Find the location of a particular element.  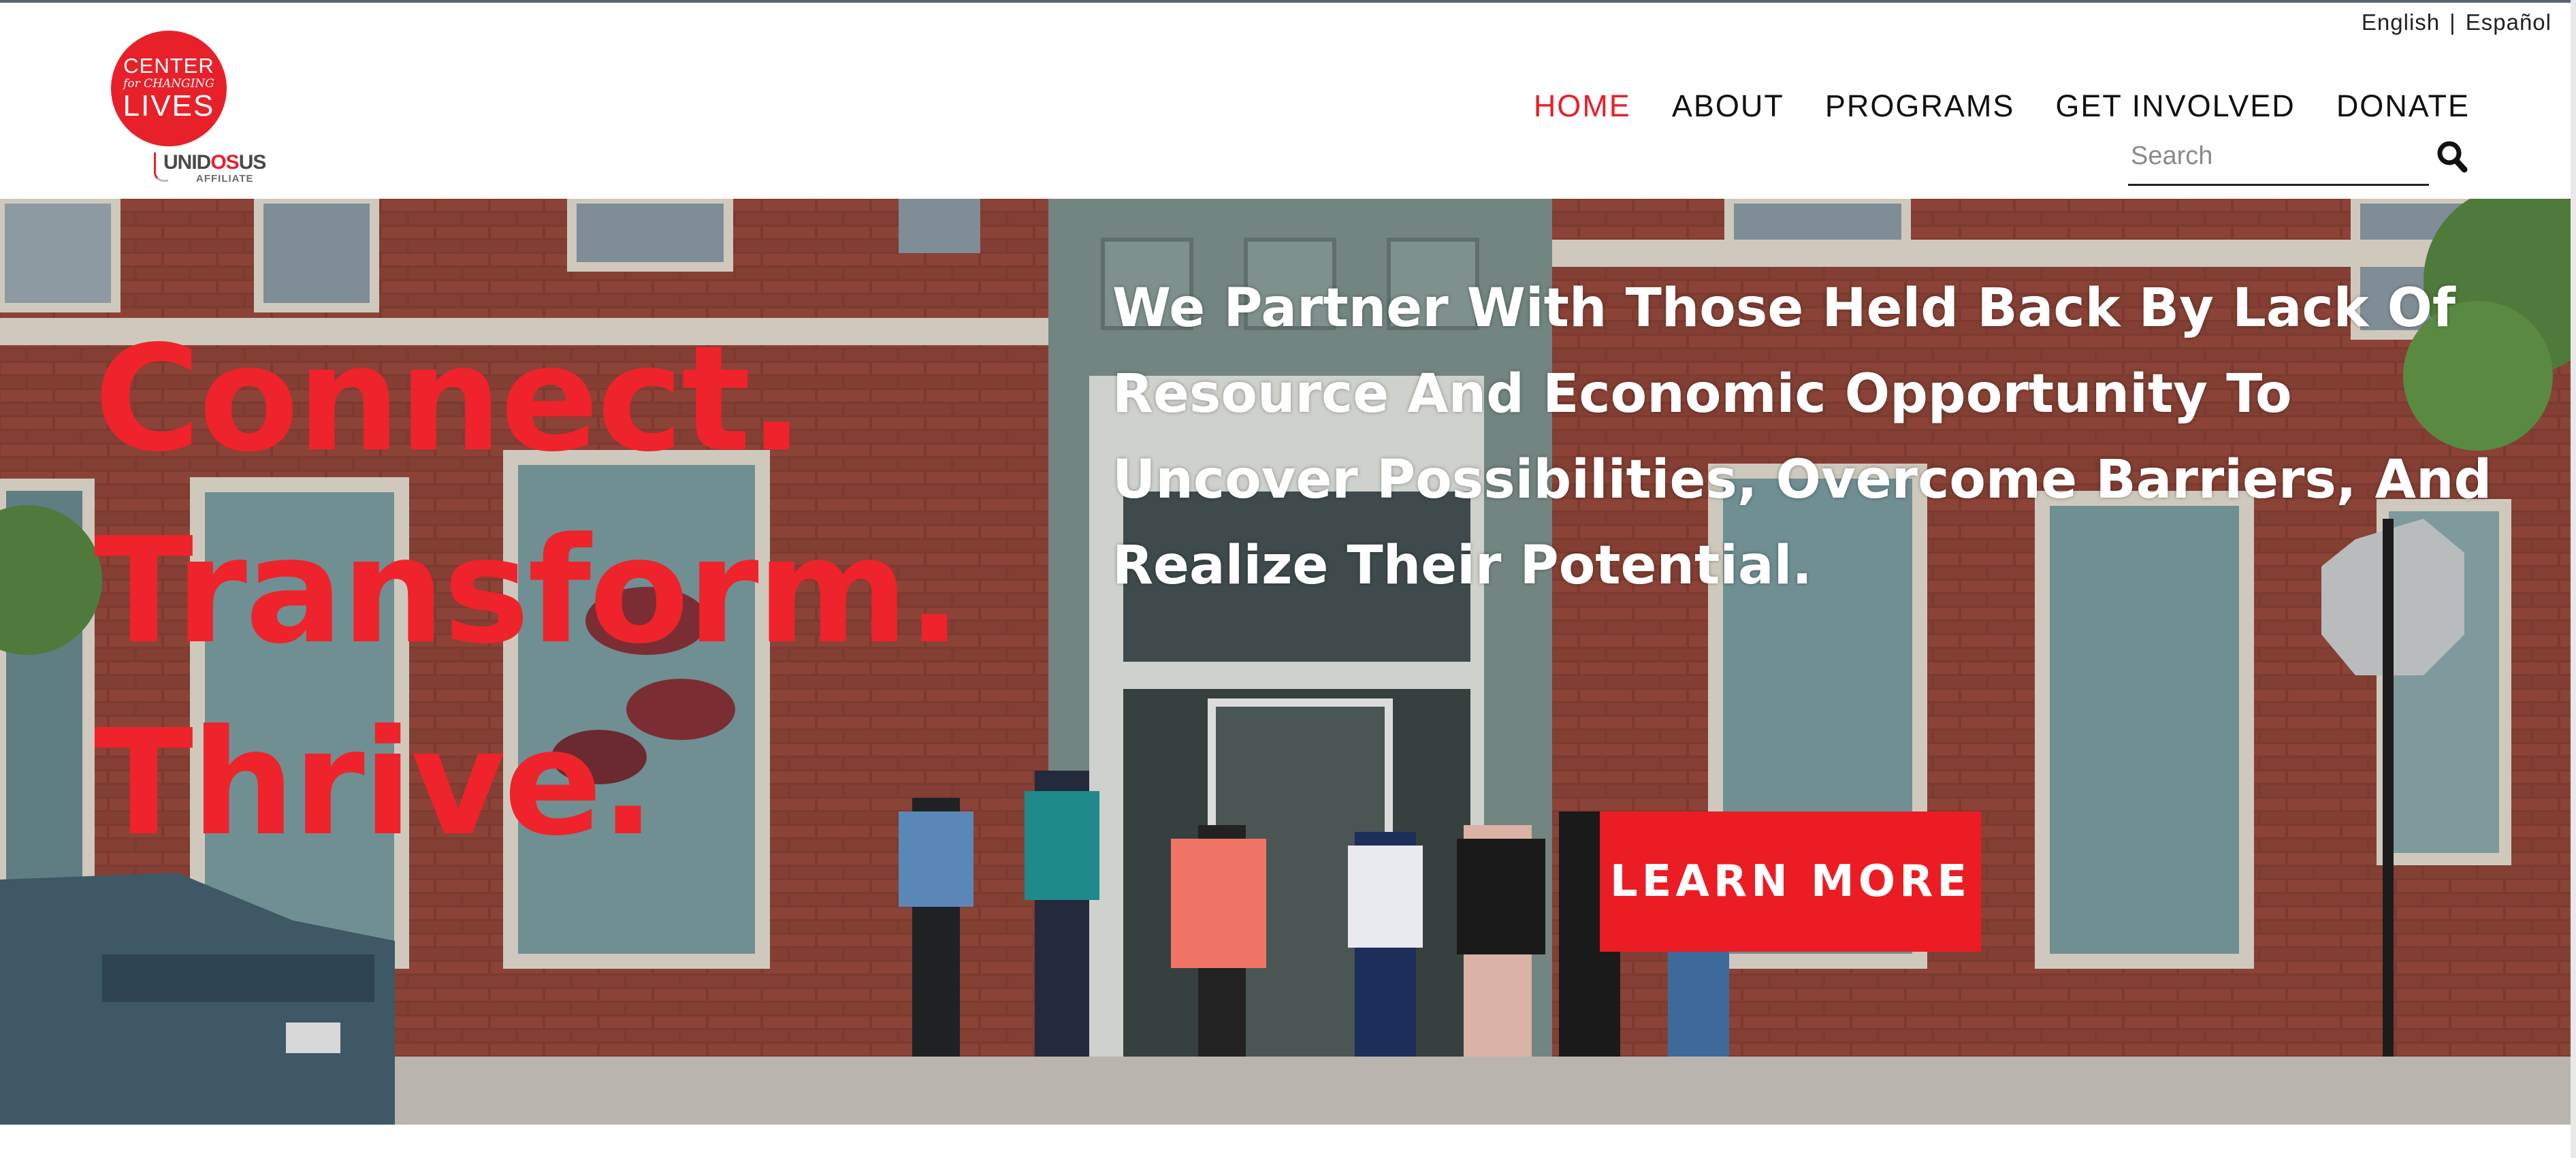

logo-line-center: CENTER is located at coordinates (168, 66).